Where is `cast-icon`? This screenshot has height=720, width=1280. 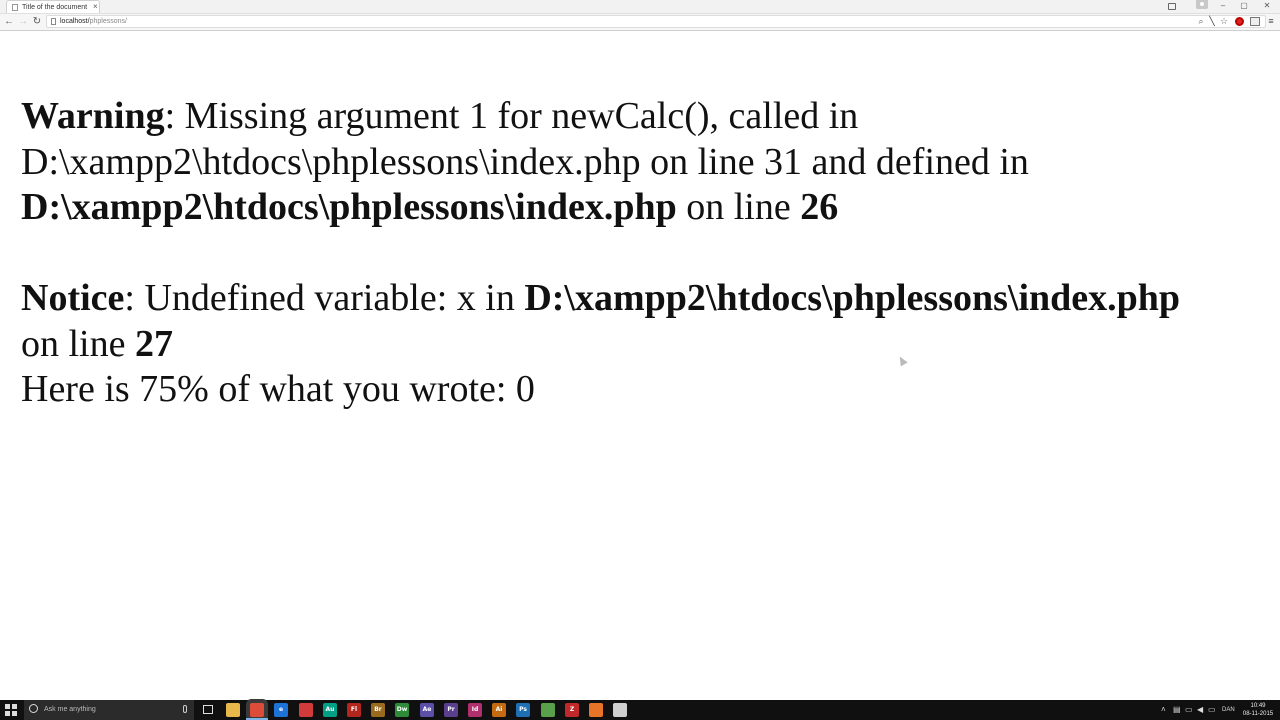
cast-icon is located at coordinates (1172, 6).